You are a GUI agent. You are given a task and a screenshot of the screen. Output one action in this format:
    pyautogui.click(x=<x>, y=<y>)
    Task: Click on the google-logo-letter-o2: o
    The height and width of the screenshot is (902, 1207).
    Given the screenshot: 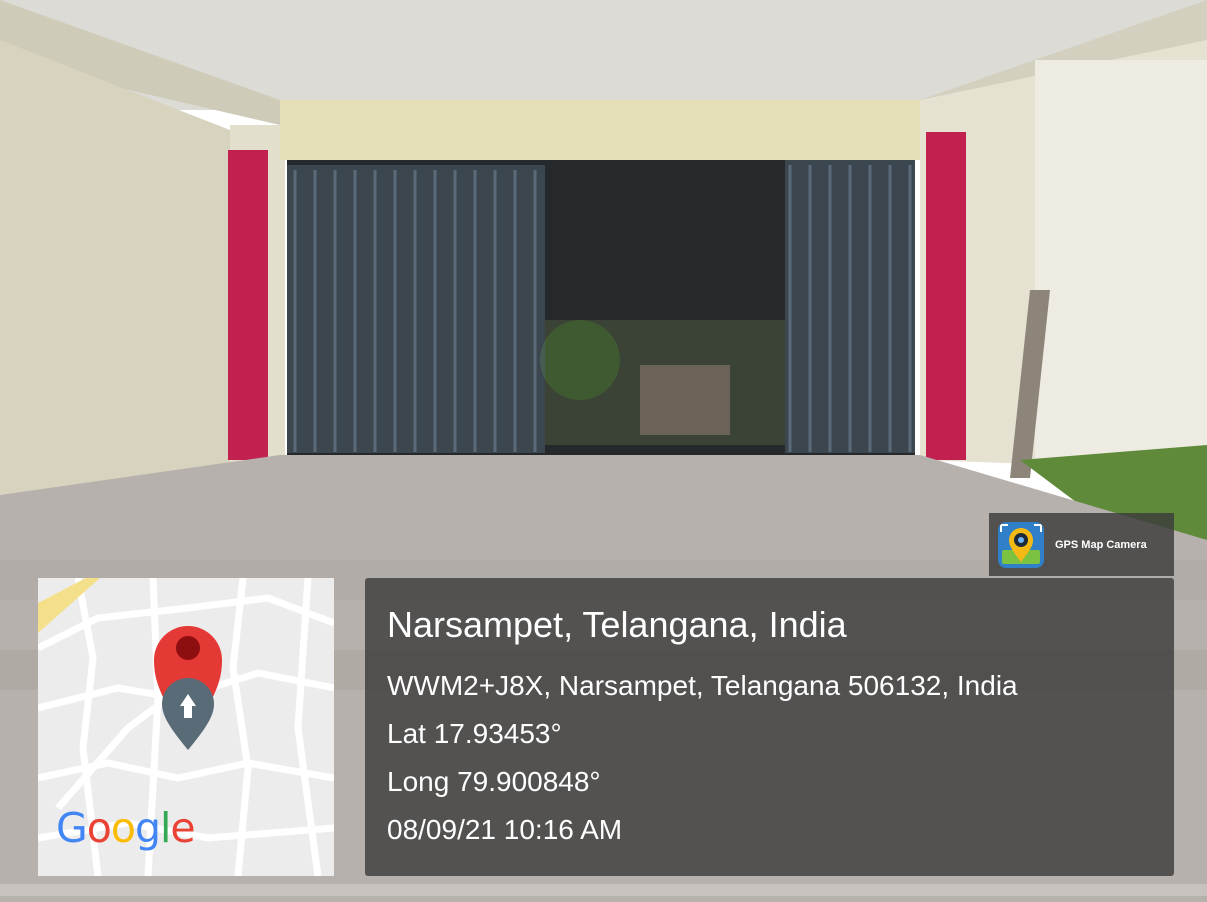 What is the action you would take?
    pyautogui.click(x=123, y=828)
    